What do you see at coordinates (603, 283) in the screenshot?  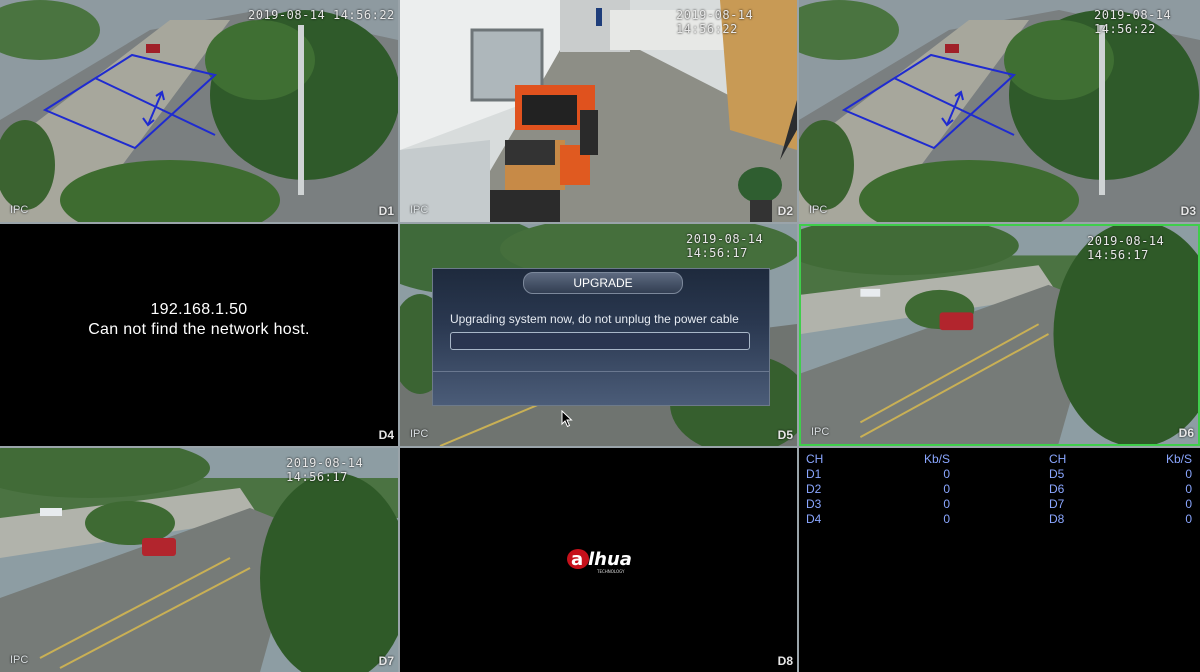 I see `dialog-title: UPGRADE` at bounding box center [603, 283].